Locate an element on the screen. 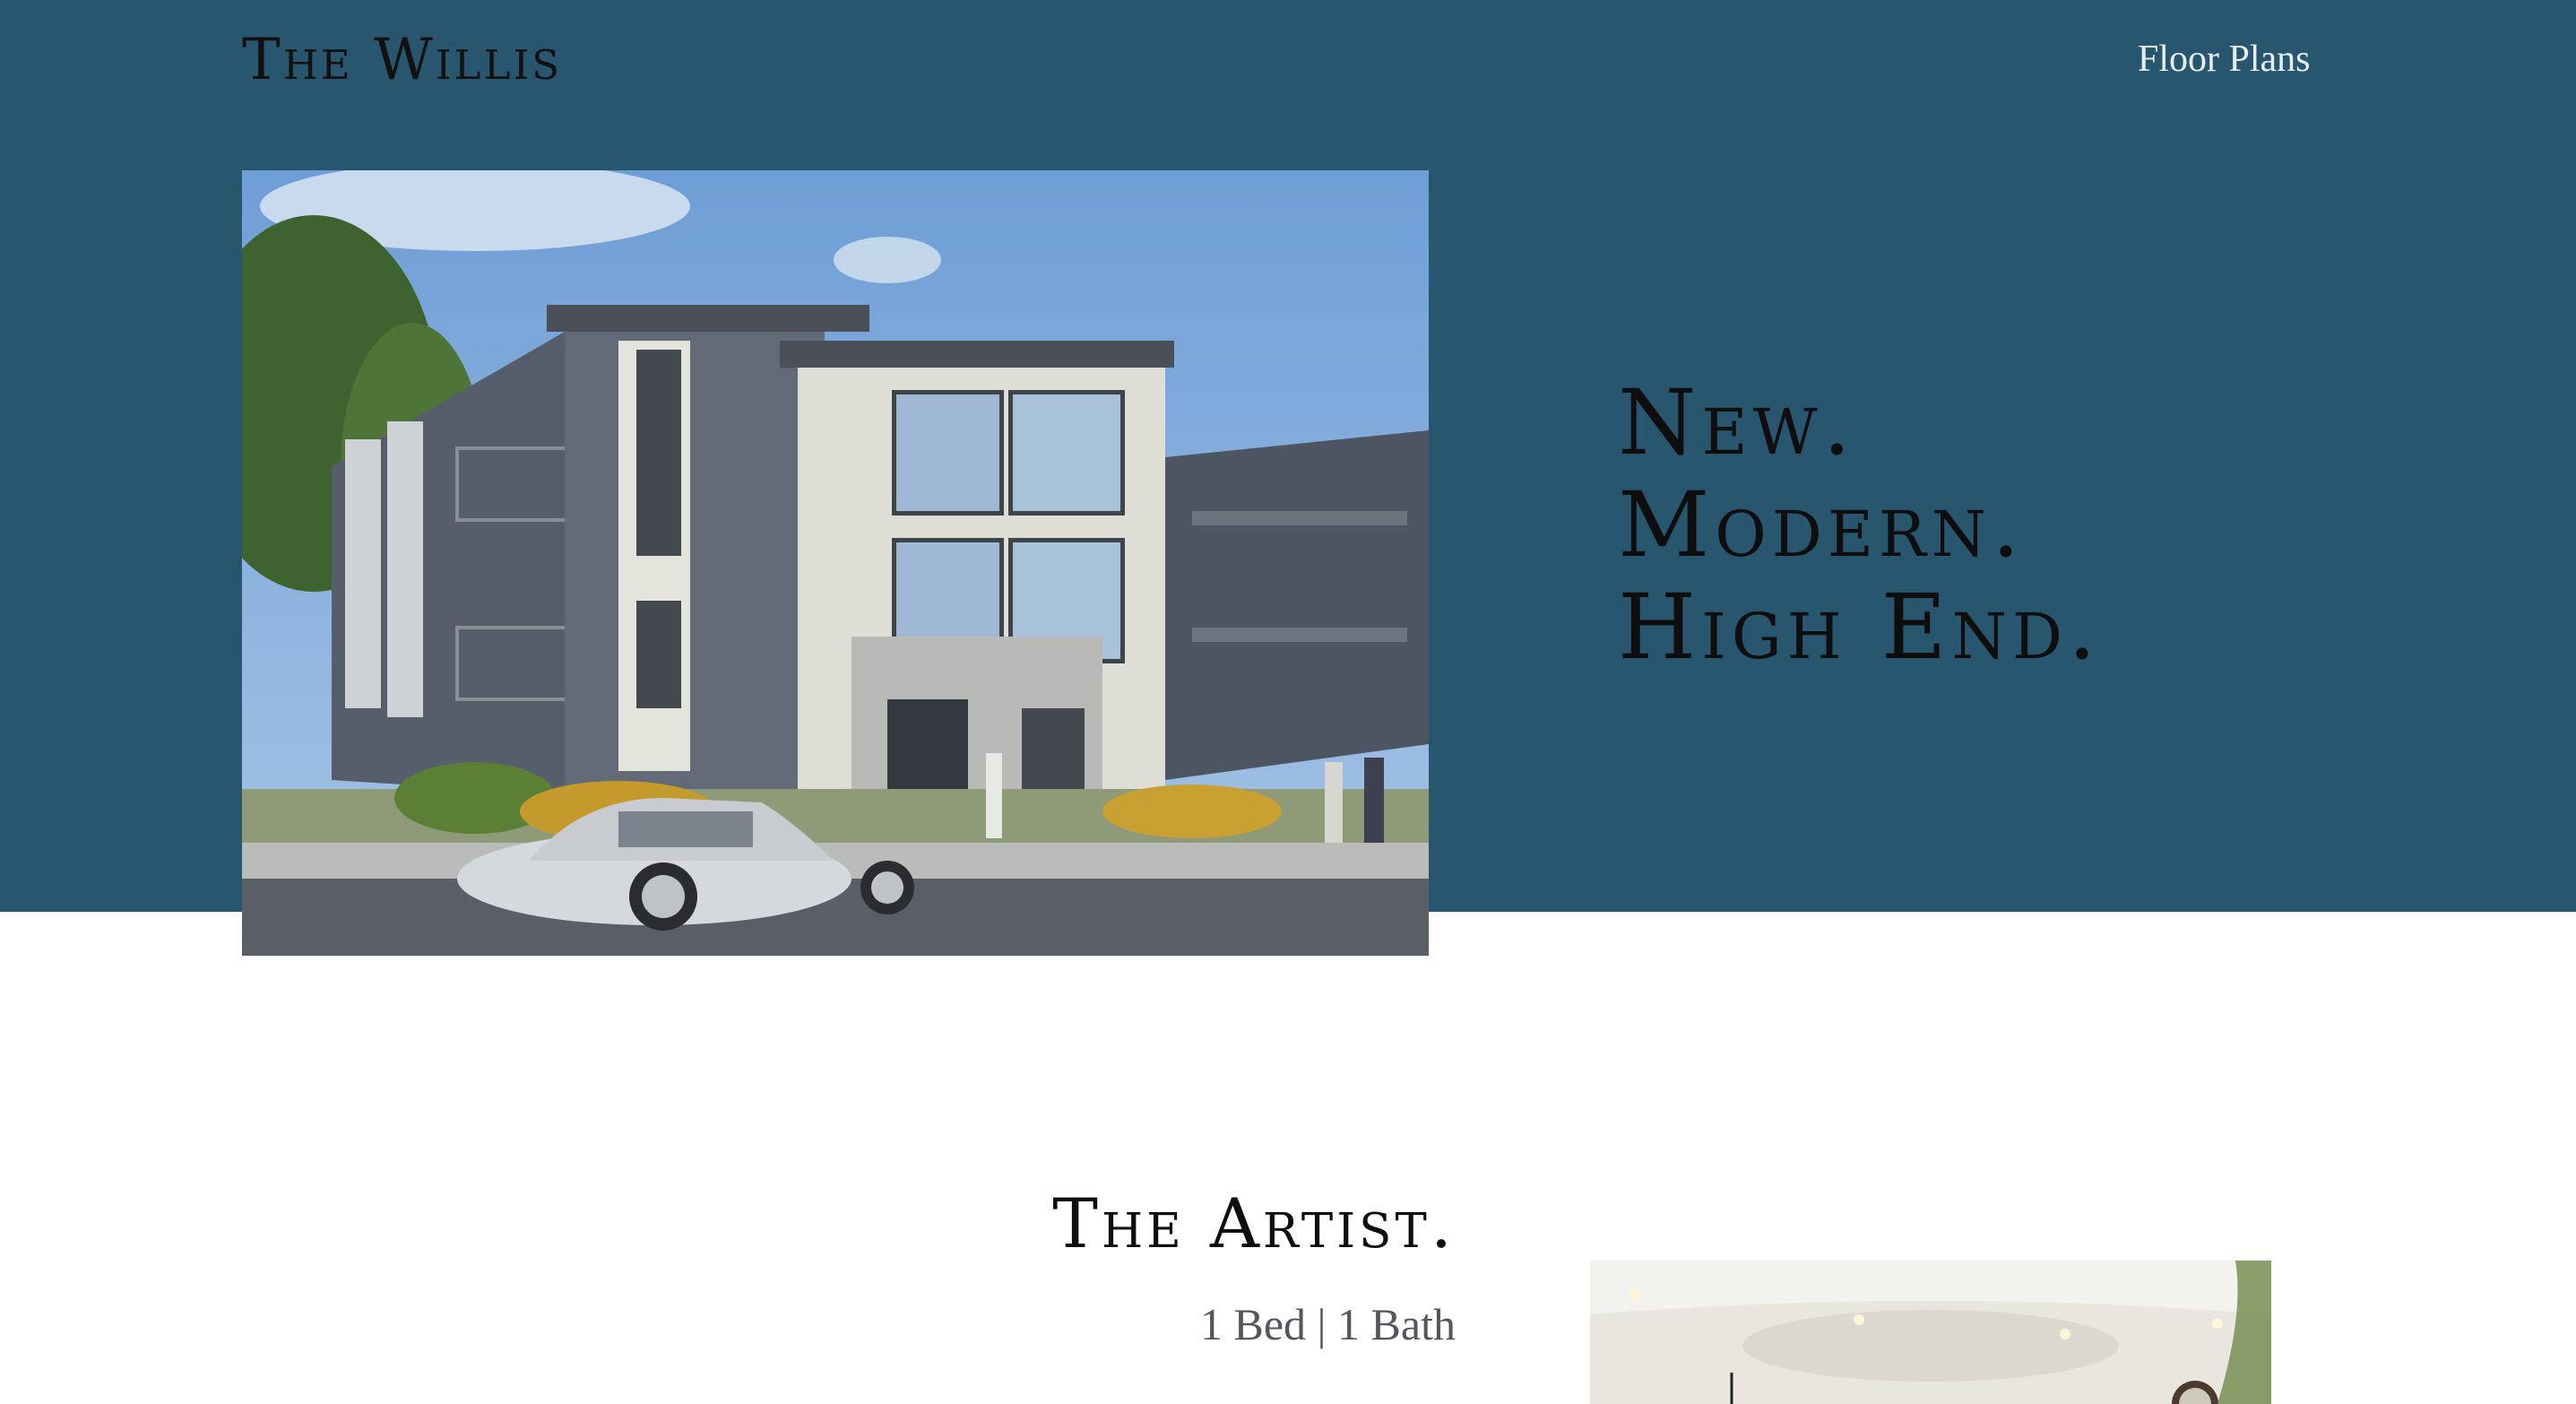 Image resolution: width=2576 pixels, height=1404 pixels. nav-floor-plans-link: Floor Plans is located at coordinates (2224, 59).